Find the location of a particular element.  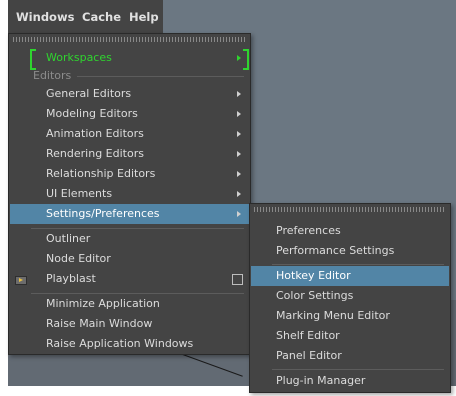

menu-item-label: Settings/Preferences is located at coordinates (103, 213).